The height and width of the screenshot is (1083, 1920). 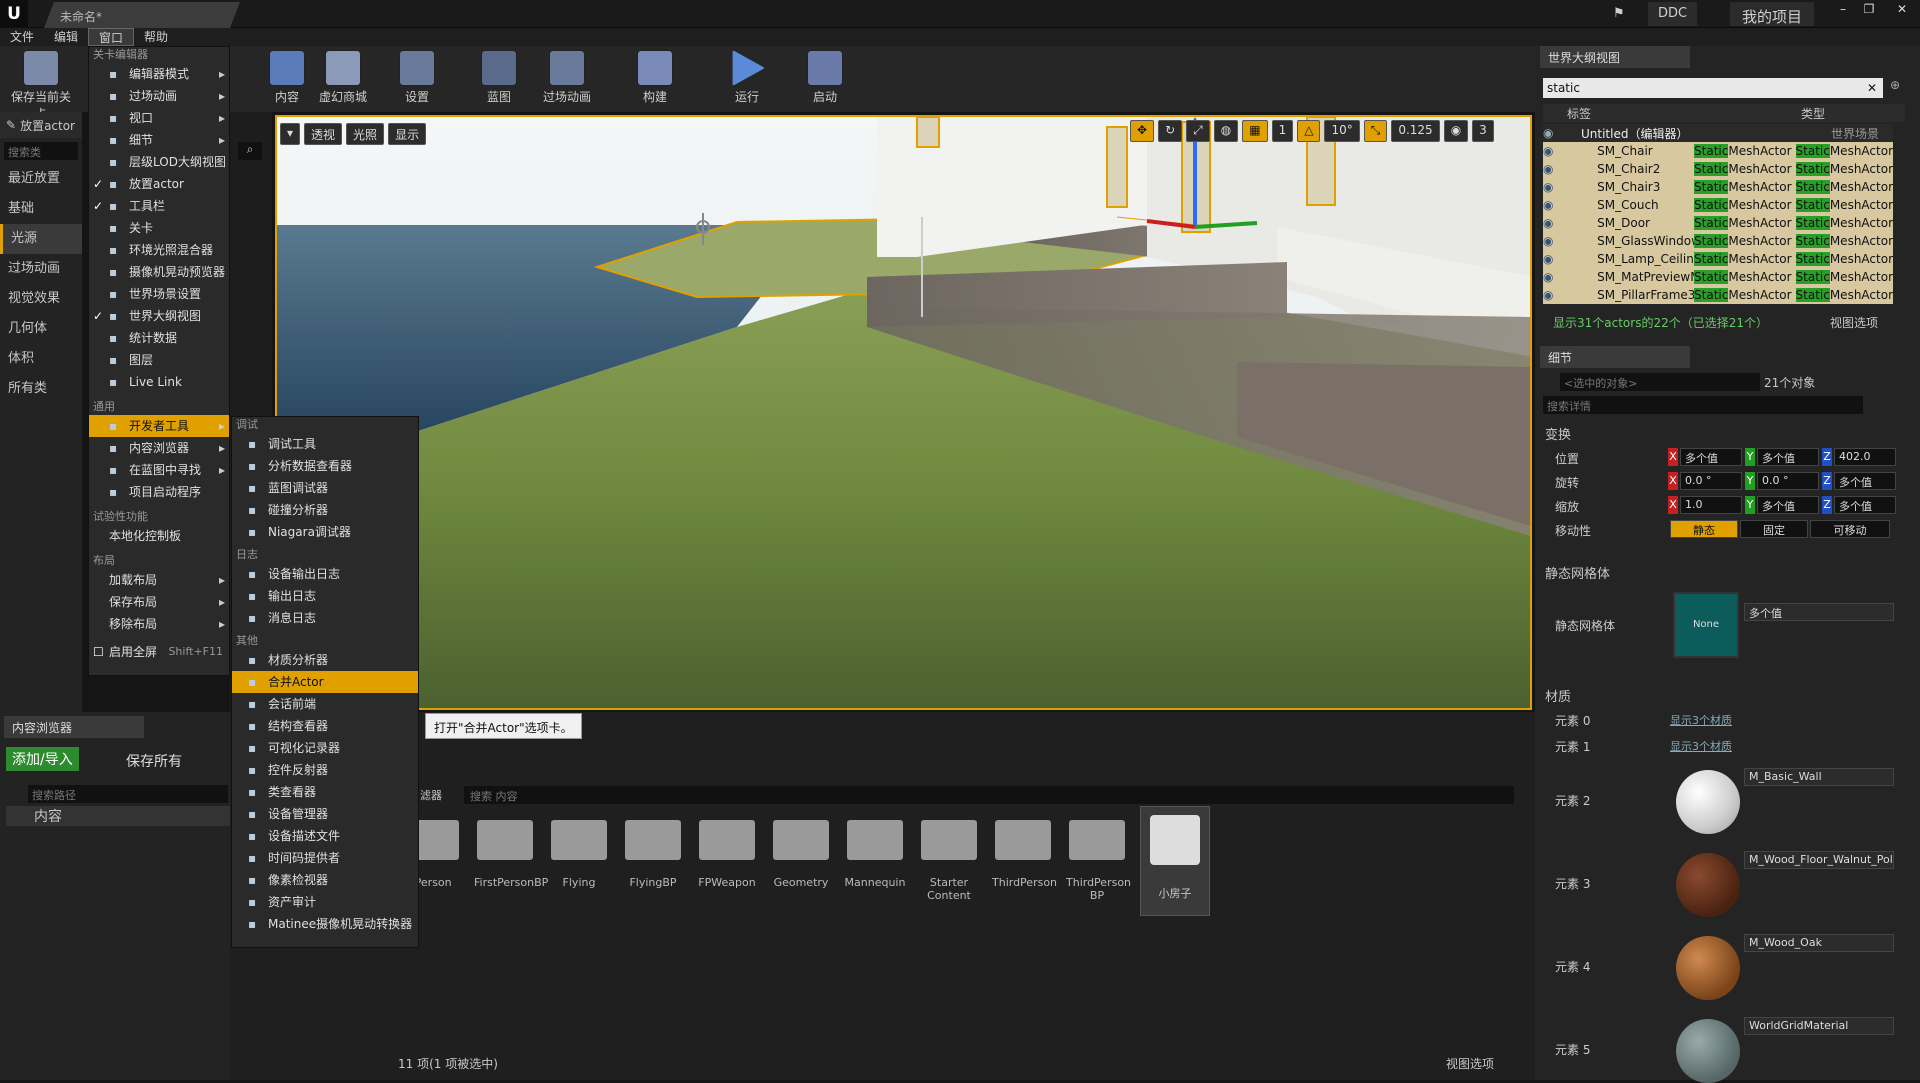 What do you see at coordinates (41, 209) in the screenshot?
I see `mode-basic: 基础` at bounding box center [41, 209].